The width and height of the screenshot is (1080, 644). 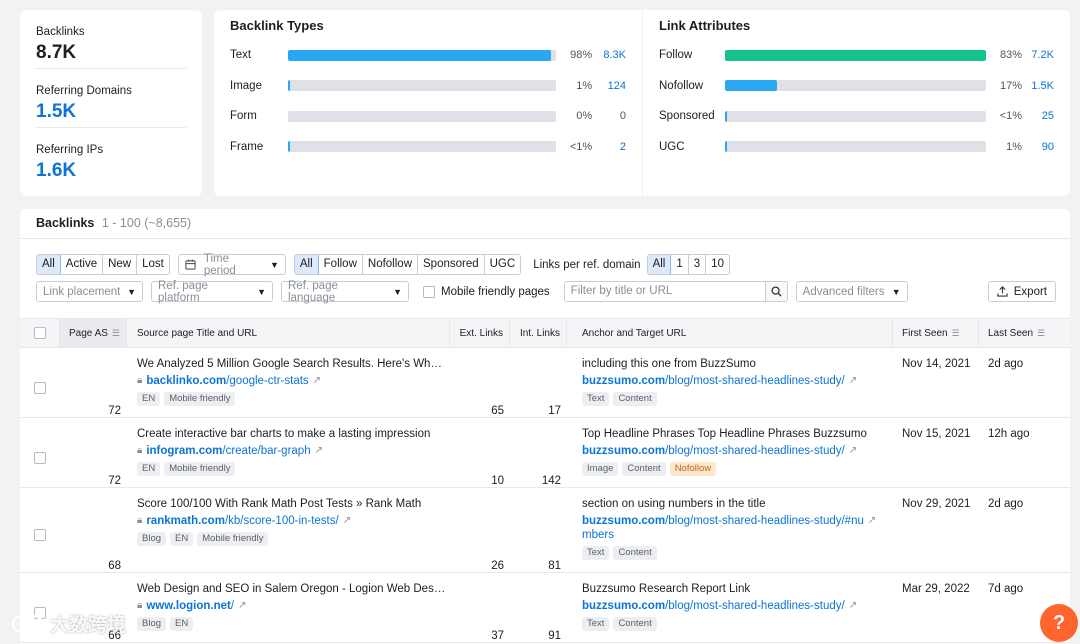 I want to click on attr-bar-fill, so click(x=751, y=86).